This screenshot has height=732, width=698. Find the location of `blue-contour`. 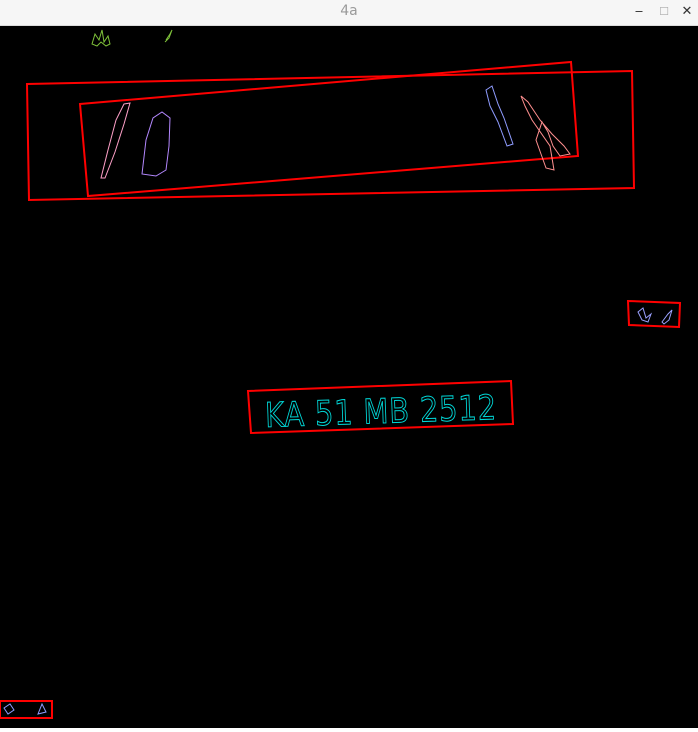

blue-contour is located at coordinates (499, 116).